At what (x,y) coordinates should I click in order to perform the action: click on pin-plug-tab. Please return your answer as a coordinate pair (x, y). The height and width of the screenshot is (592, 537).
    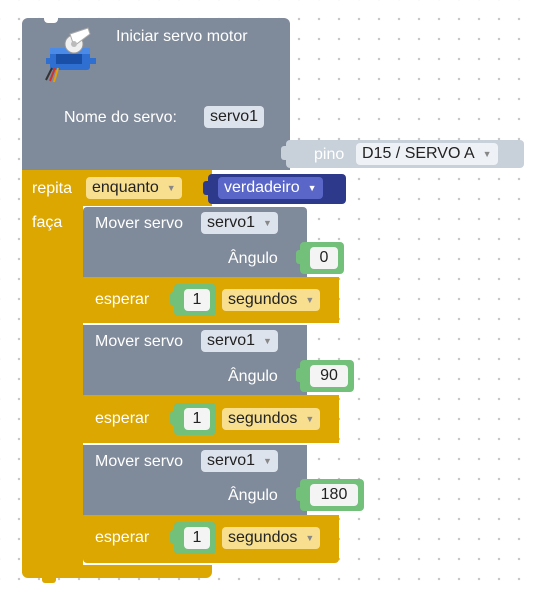
    Looking at the image, I should click on (285, 153).